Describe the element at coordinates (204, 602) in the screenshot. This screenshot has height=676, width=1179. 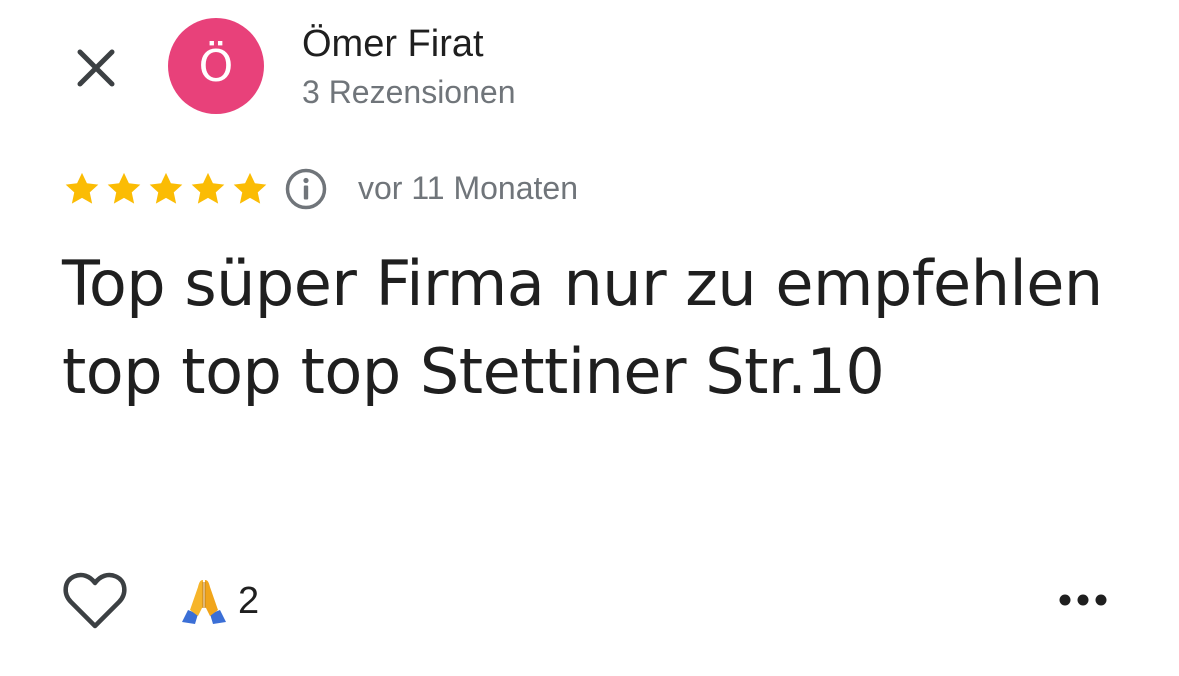
I see `folded-hands-emoji-icon` at that location.